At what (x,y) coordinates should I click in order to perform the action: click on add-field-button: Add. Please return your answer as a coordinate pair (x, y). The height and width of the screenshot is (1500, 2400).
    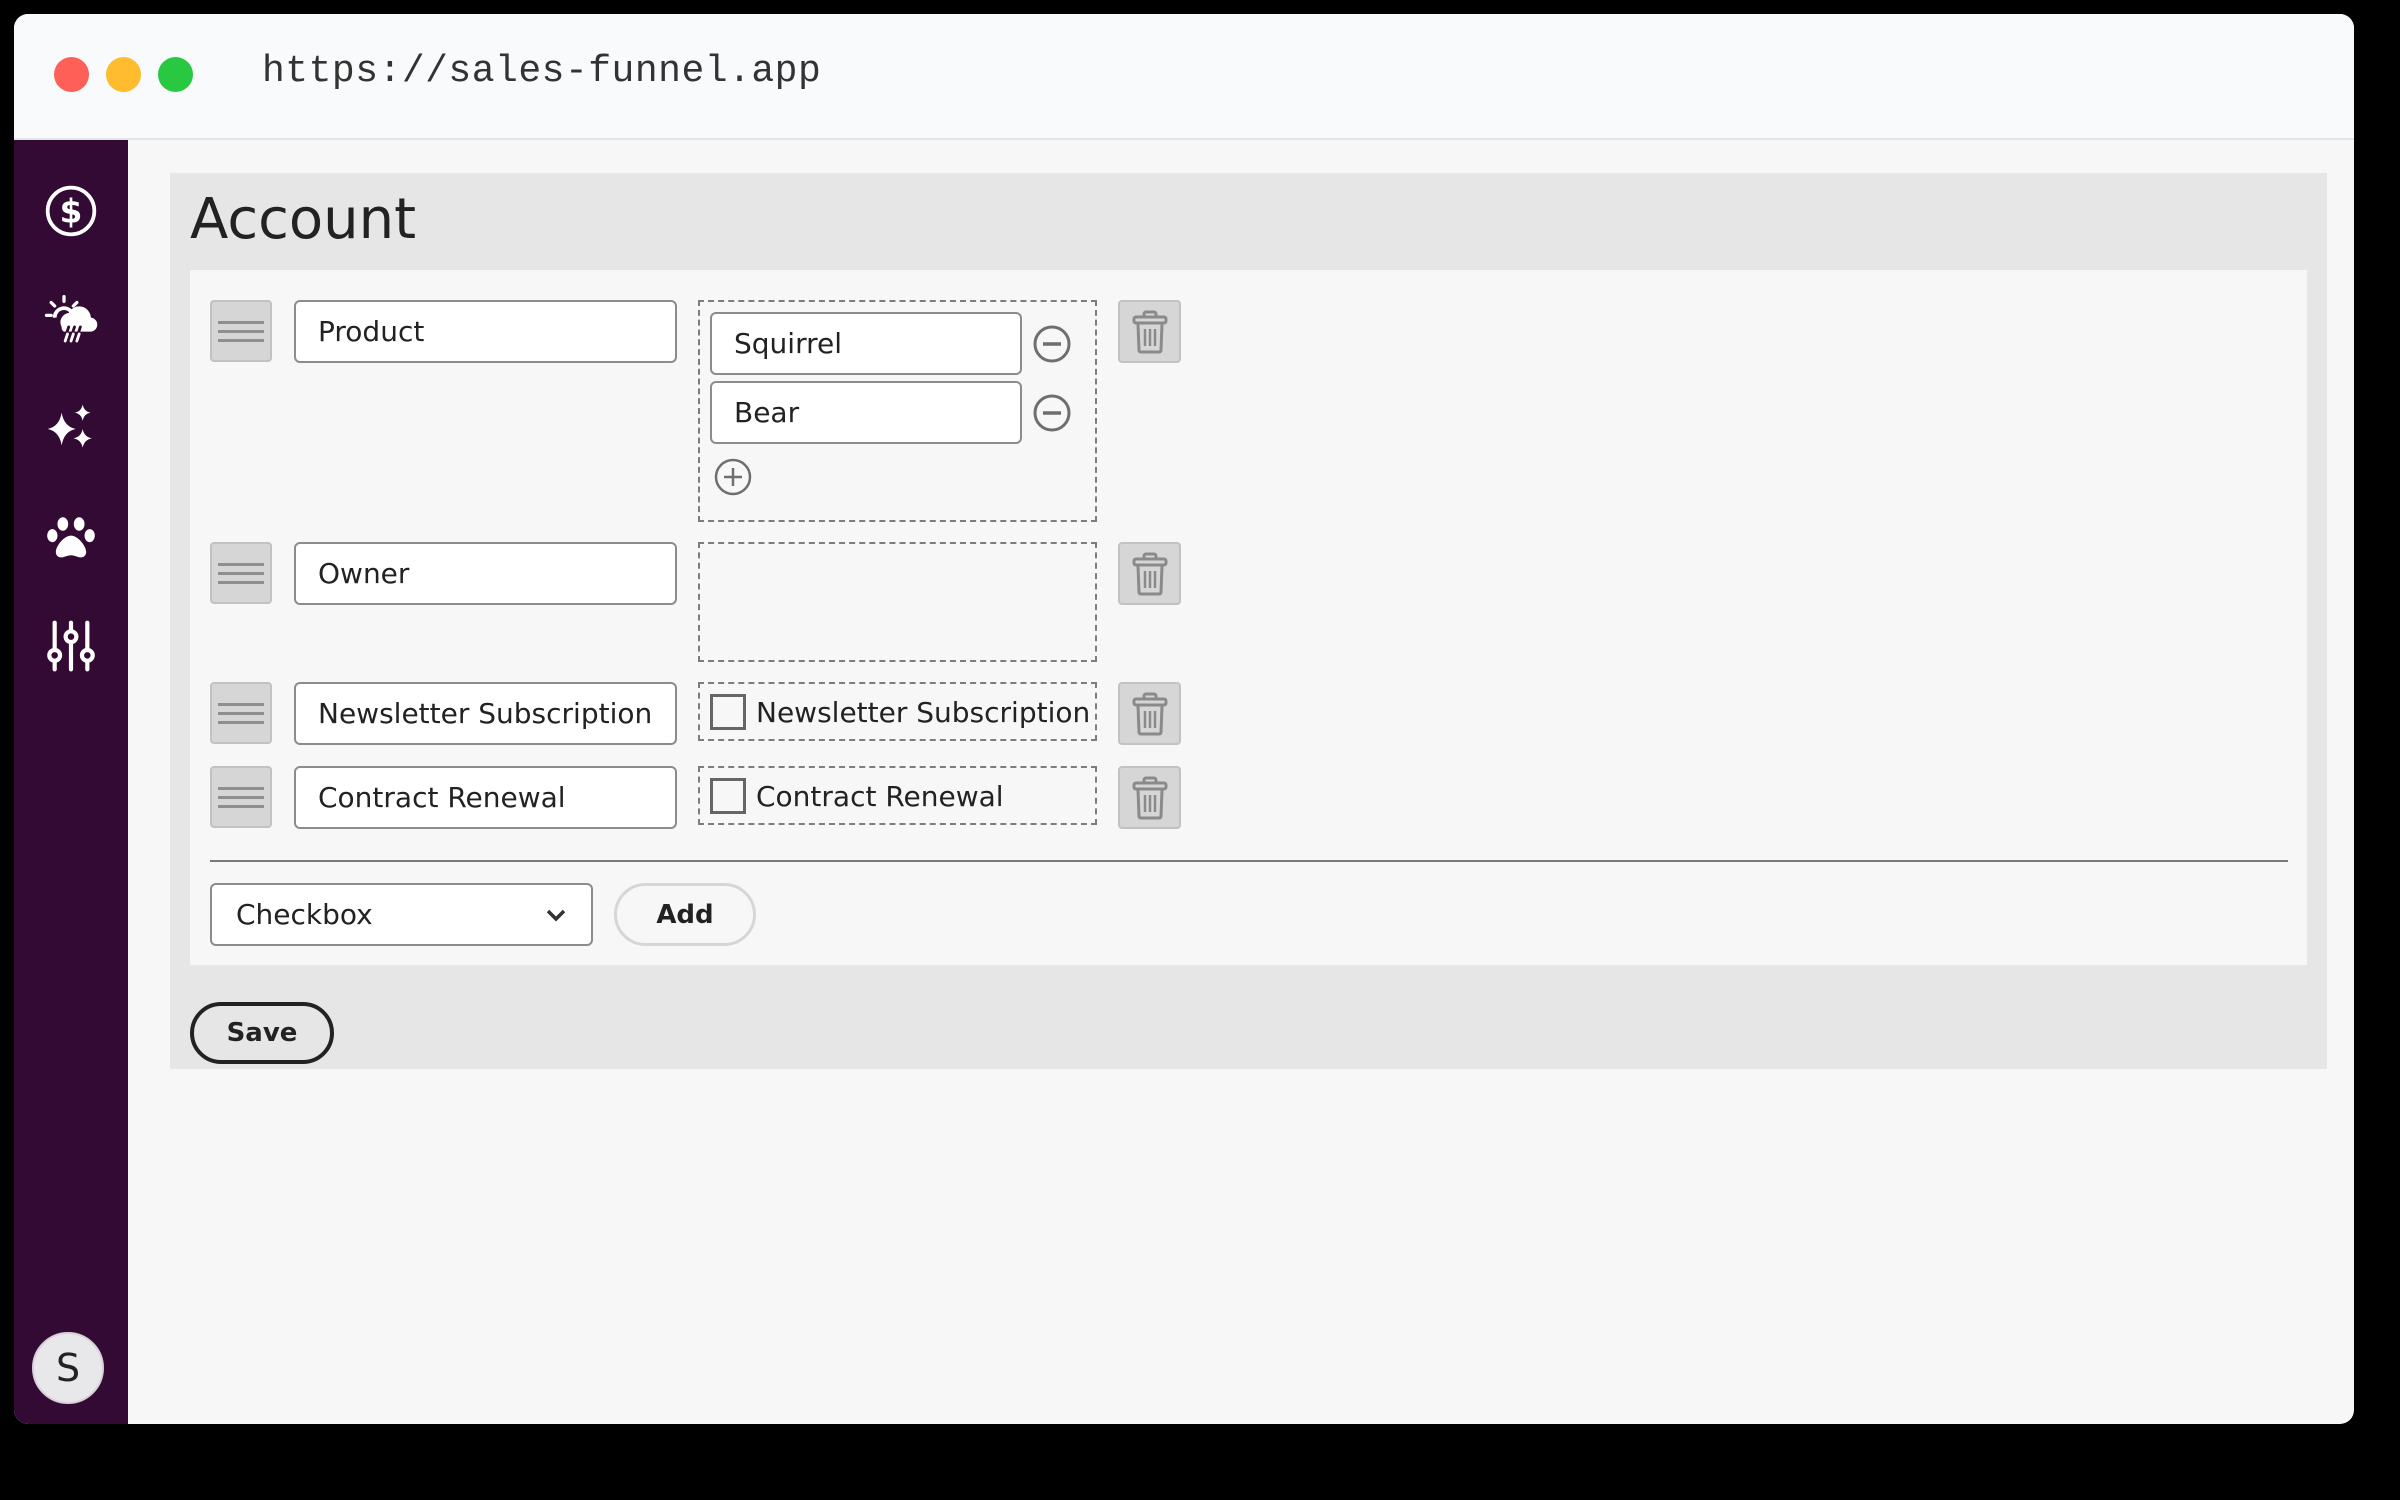
    Looking at the image, I should click on (685, 914).